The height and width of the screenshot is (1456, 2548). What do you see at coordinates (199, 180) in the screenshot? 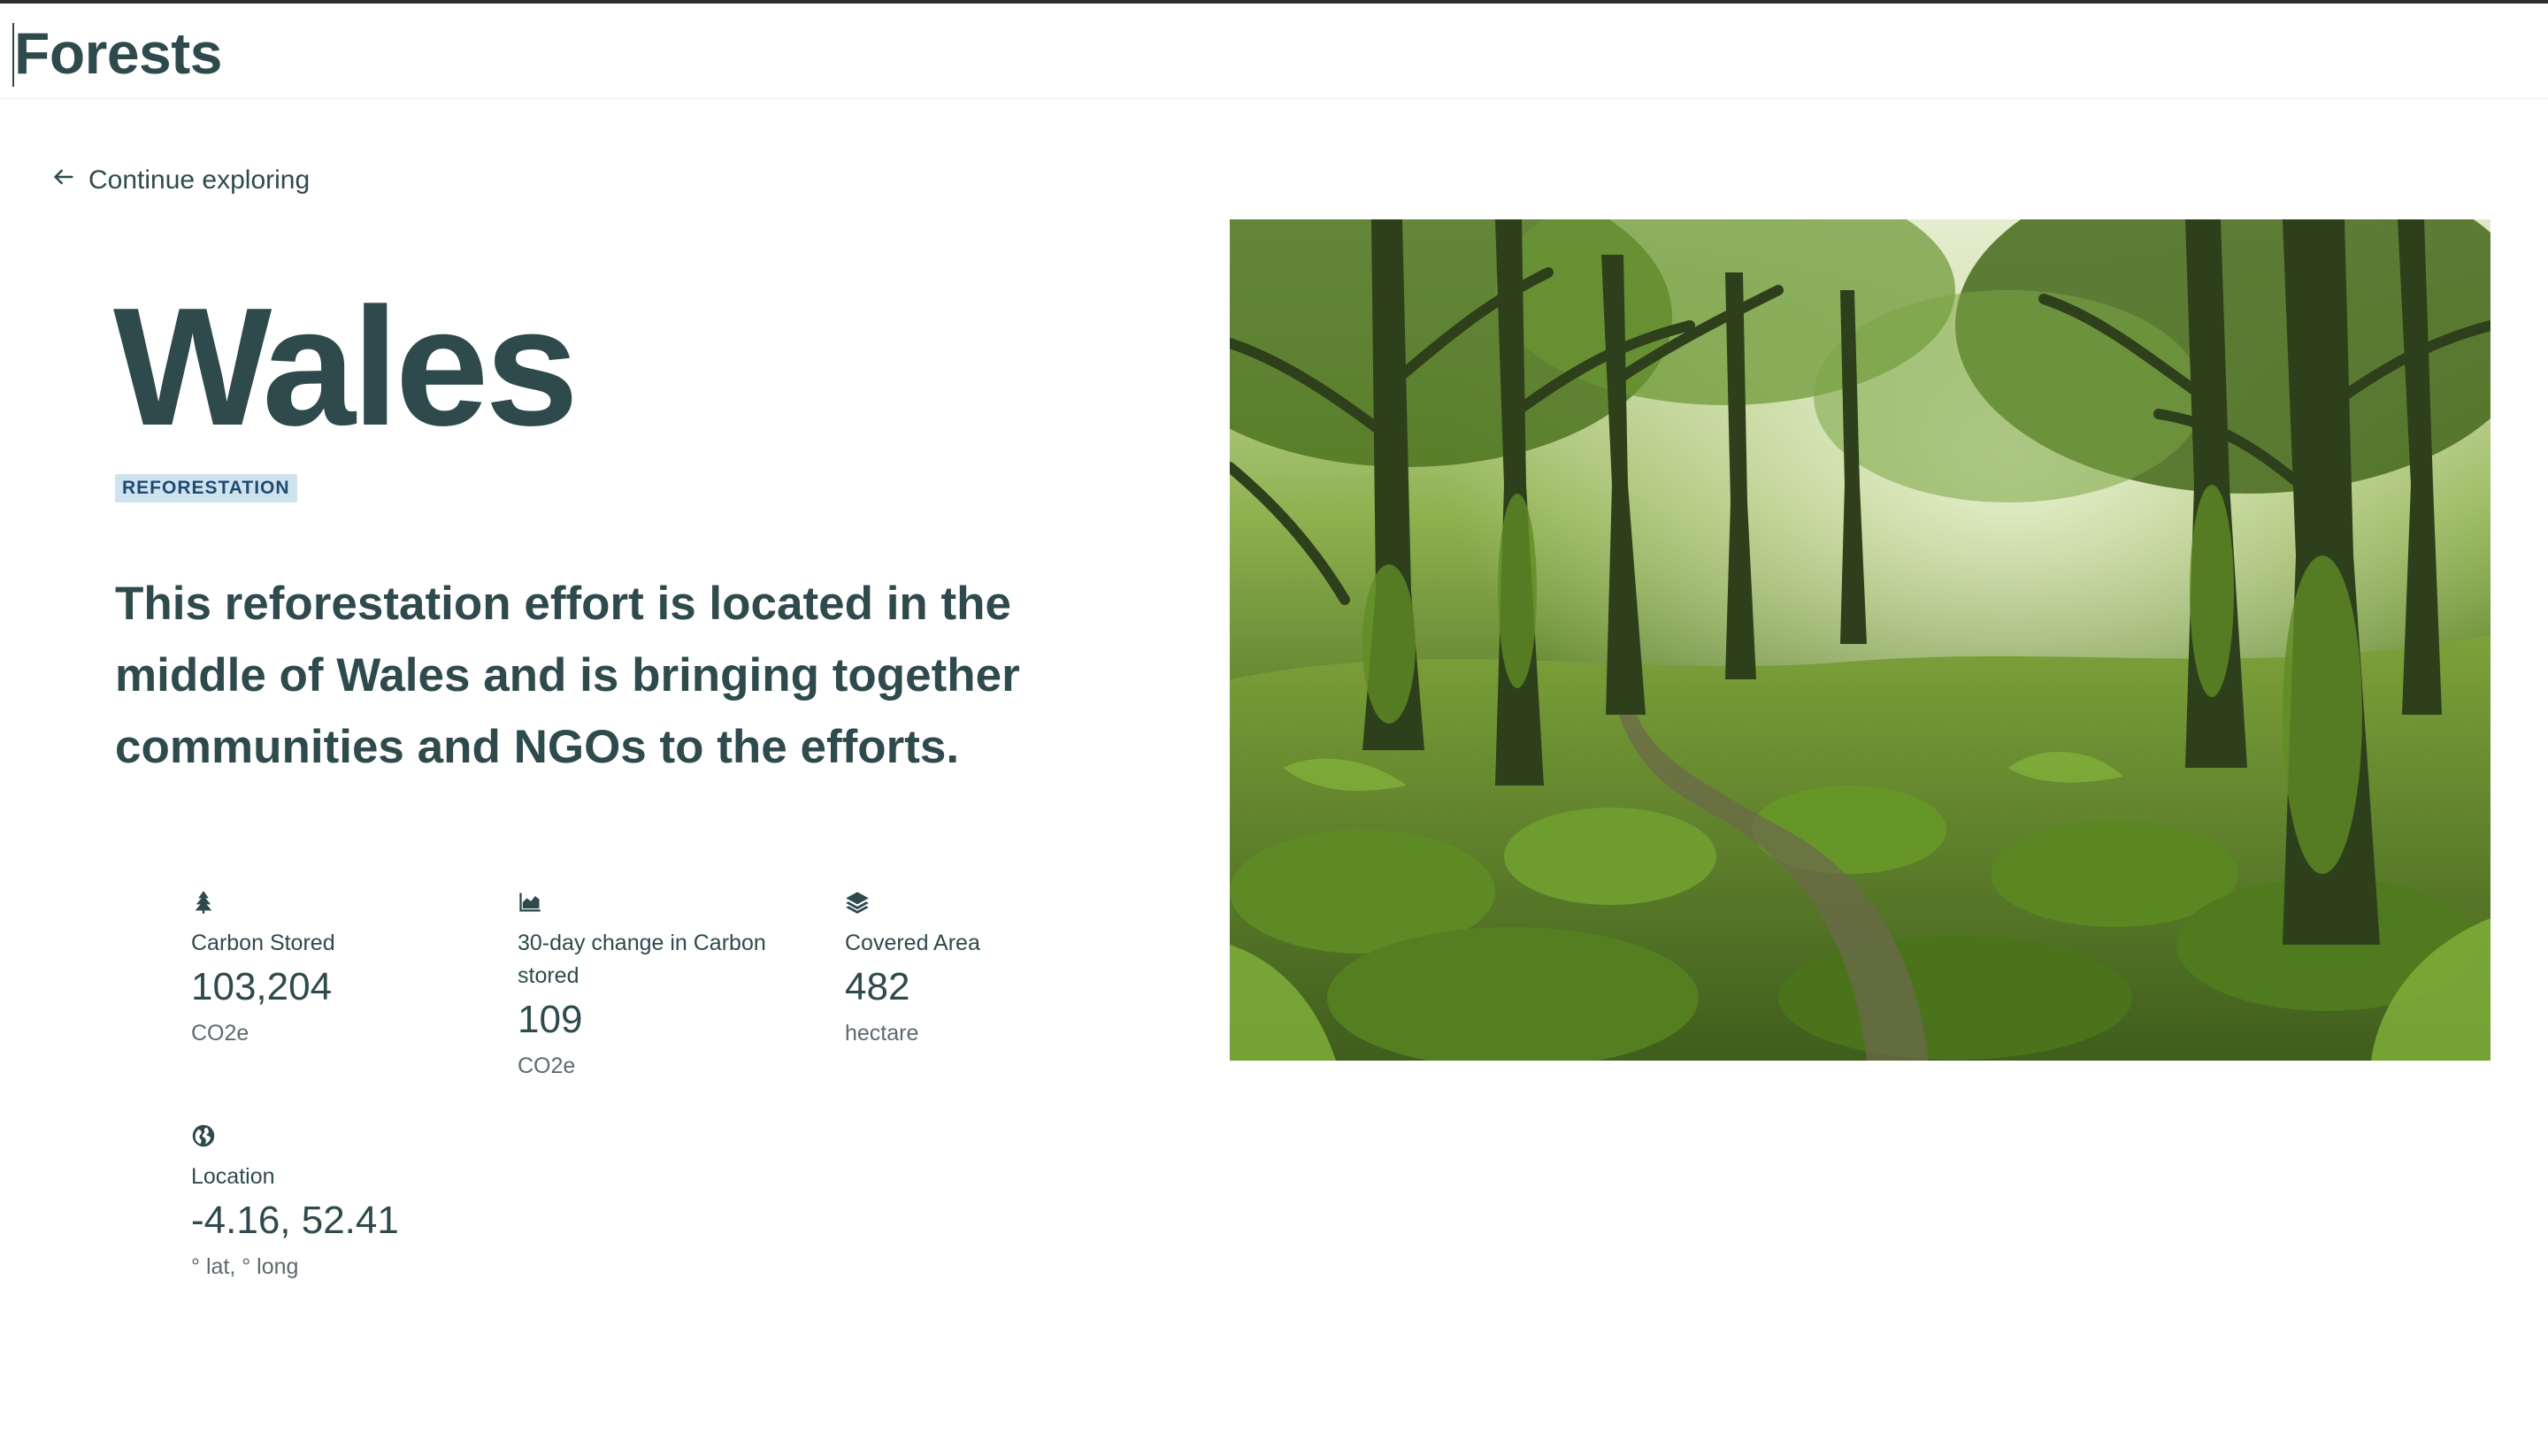
I see `continue-exploring-label: Continue exploring` at bounding box center [199, 180].